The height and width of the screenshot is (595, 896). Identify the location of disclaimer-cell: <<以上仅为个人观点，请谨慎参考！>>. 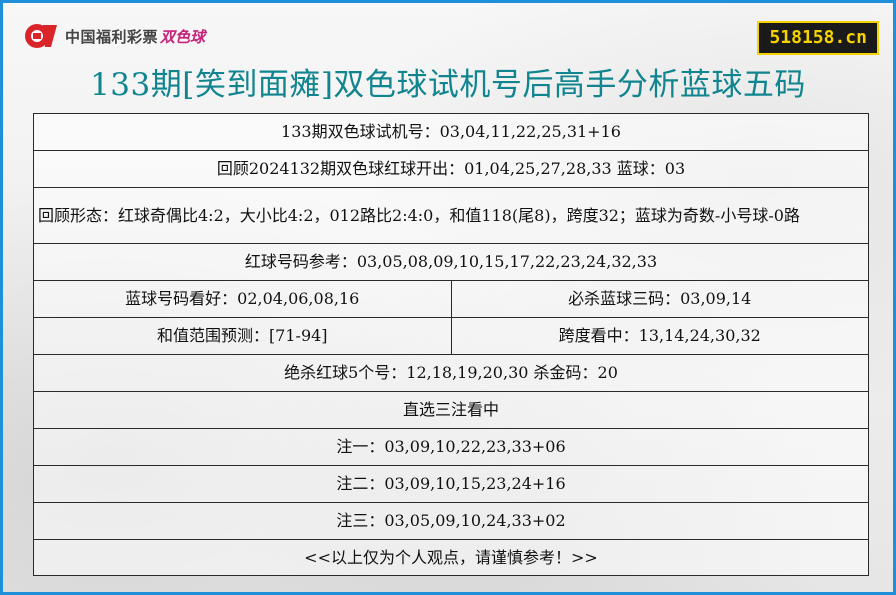
(451, 557).